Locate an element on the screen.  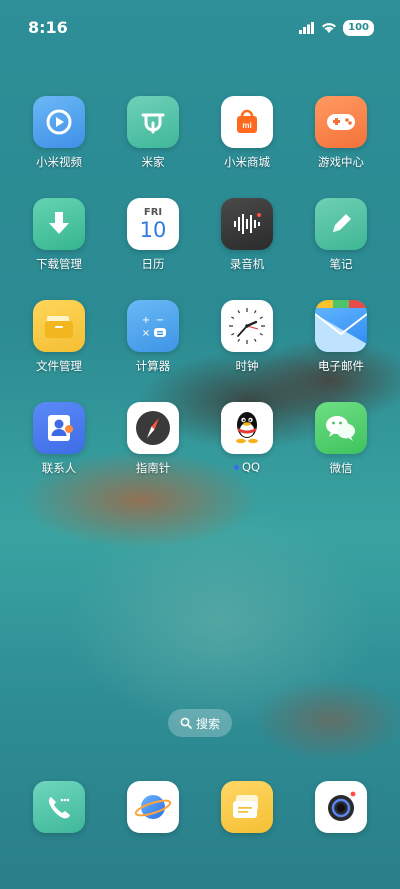
app-label: 计算器 is located at coordinates (153, 366).